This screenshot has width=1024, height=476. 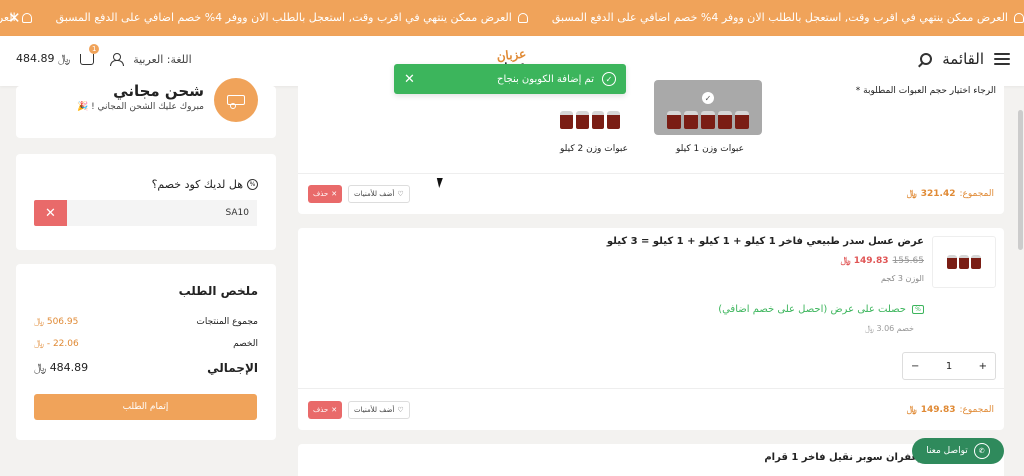 I want to click on hamburger-icon, so click(x=1002, y=59).